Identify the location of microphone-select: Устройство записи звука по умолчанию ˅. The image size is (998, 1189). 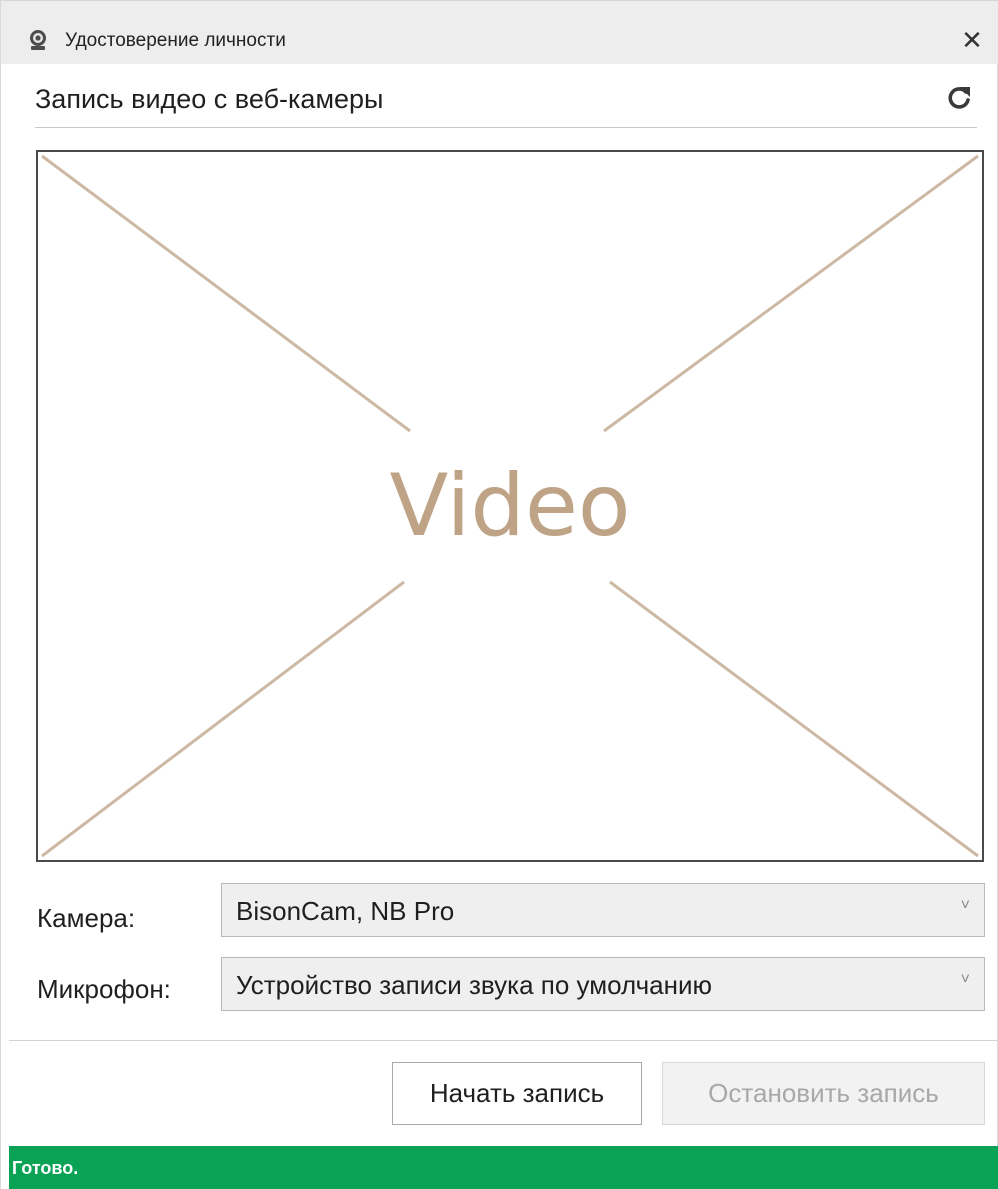
(603, 984).